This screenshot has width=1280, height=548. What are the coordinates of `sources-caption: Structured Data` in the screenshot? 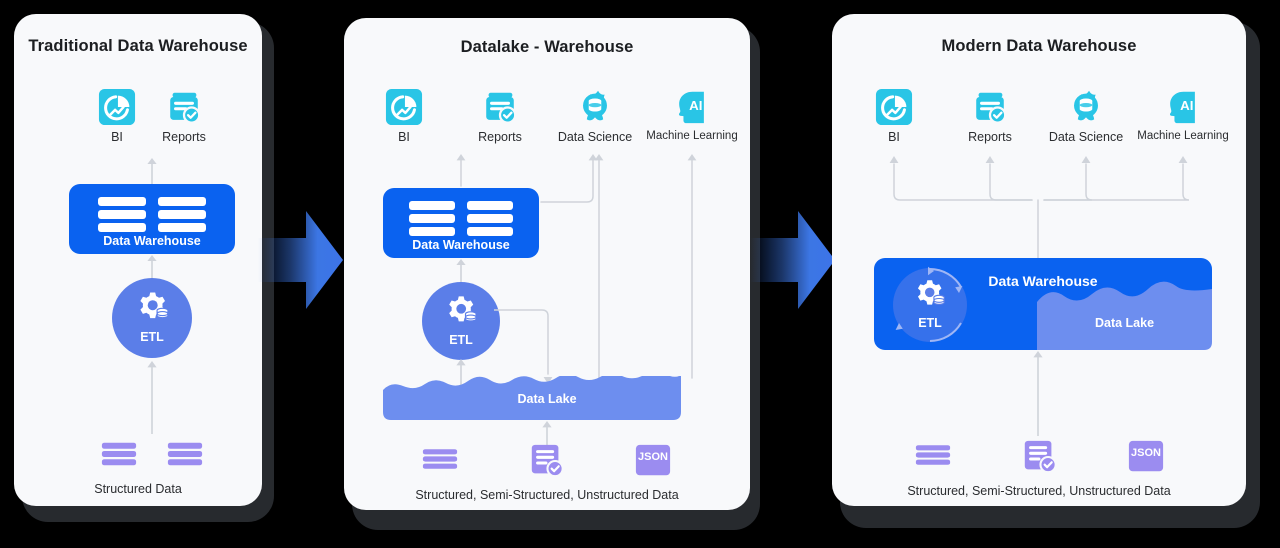 It's located at (138, 489).